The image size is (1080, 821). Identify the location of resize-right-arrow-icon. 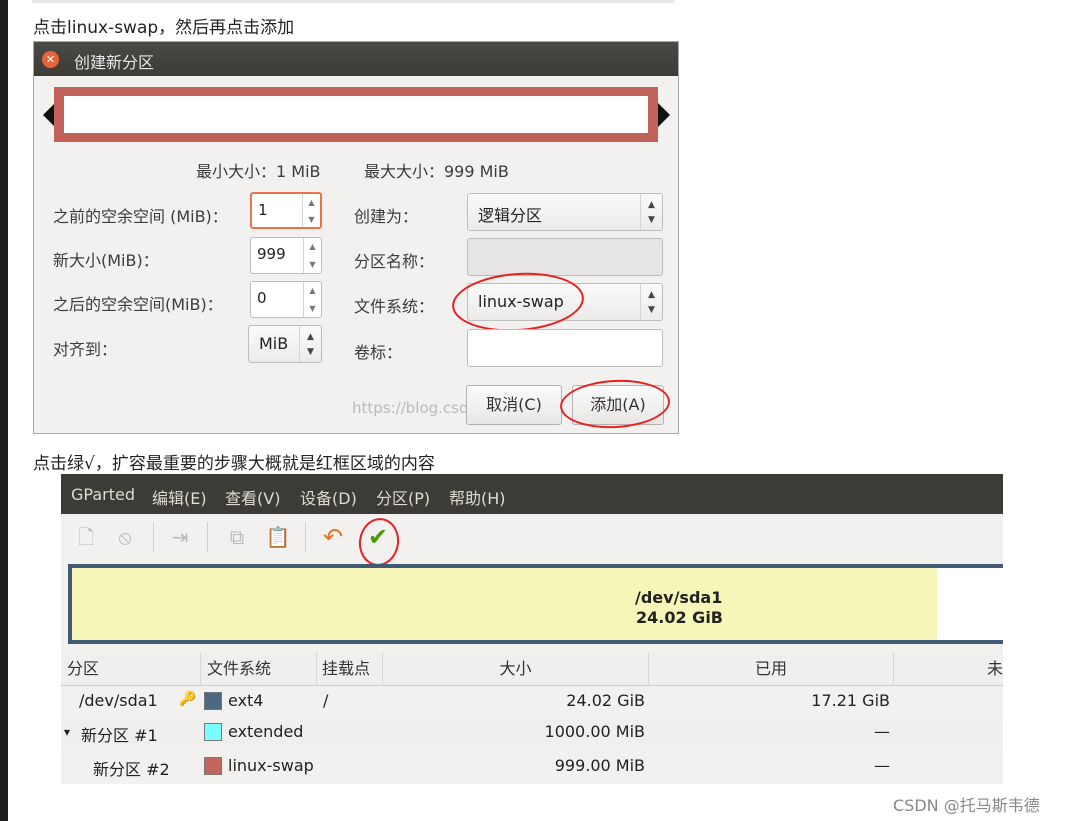
(664, 115).